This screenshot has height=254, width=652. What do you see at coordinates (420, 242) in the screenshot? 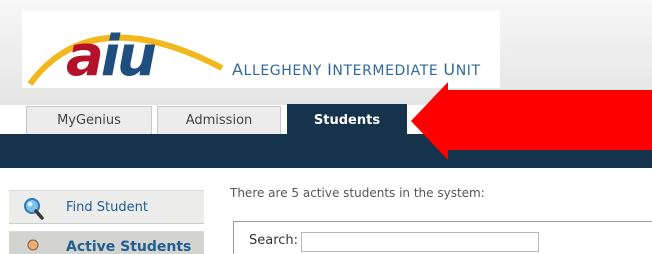
I see `search-input` at bounding box center [420, 242].